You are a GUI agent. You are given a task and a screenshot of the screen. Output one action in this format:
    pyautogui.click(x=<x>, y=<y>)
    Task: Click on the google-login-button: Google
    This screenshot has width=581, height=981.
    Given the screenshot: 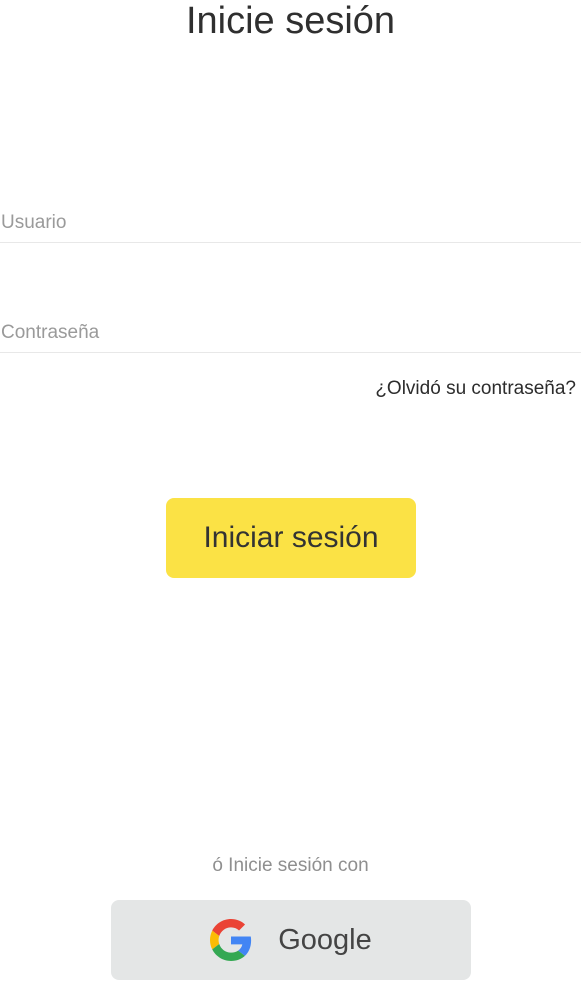 What is the action you would take?
    pyautogui.click(x=291, y=940)
    